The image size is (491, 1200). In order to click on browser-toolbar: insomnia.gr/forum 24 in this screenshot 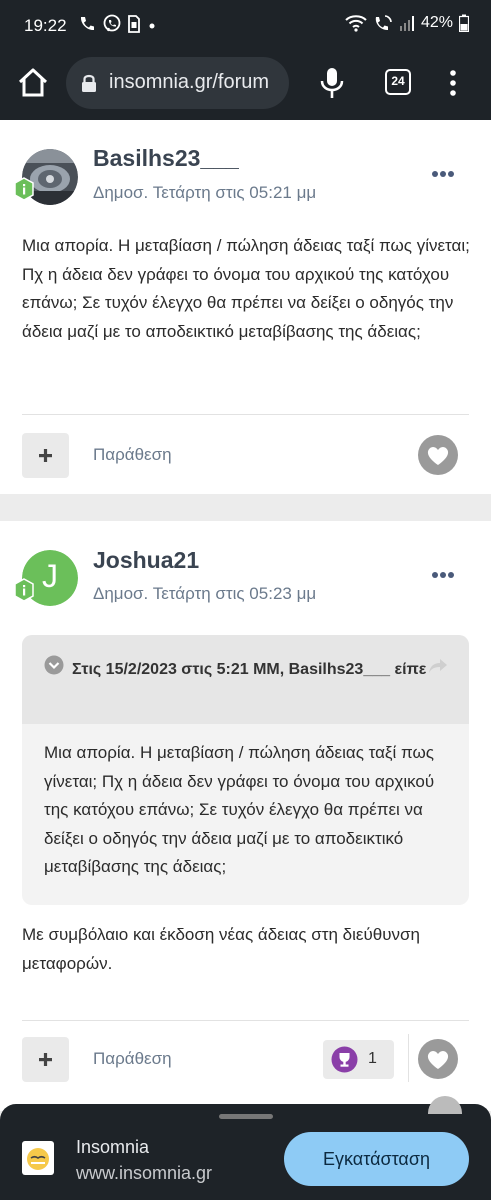, I will do `click(245, 86)`.